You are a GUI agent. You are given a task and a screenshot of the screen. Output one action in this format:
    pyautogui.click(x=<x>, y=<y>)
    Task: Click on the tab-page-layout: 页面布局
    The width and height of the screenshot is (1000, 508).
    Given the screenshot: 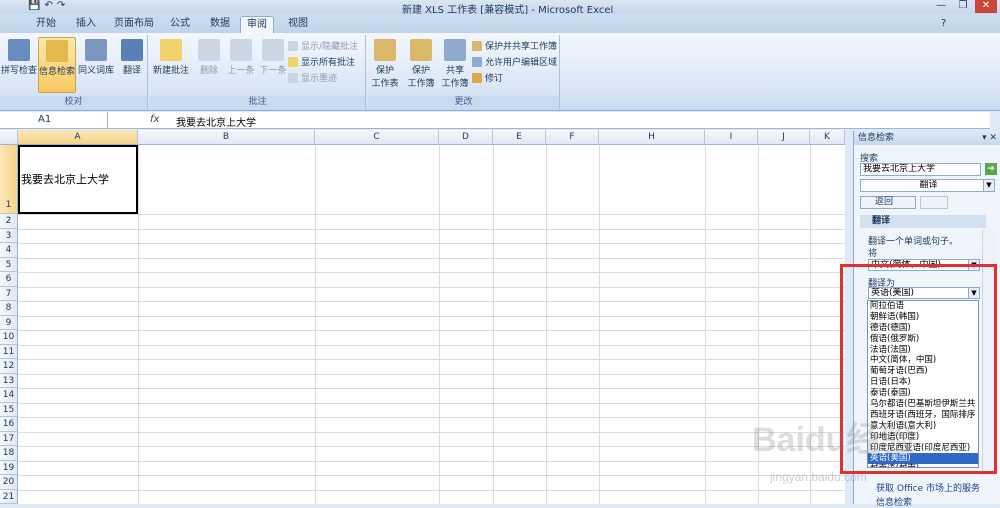 What is the action you would take?
    pyautogui.click(x=134, y=24)
    